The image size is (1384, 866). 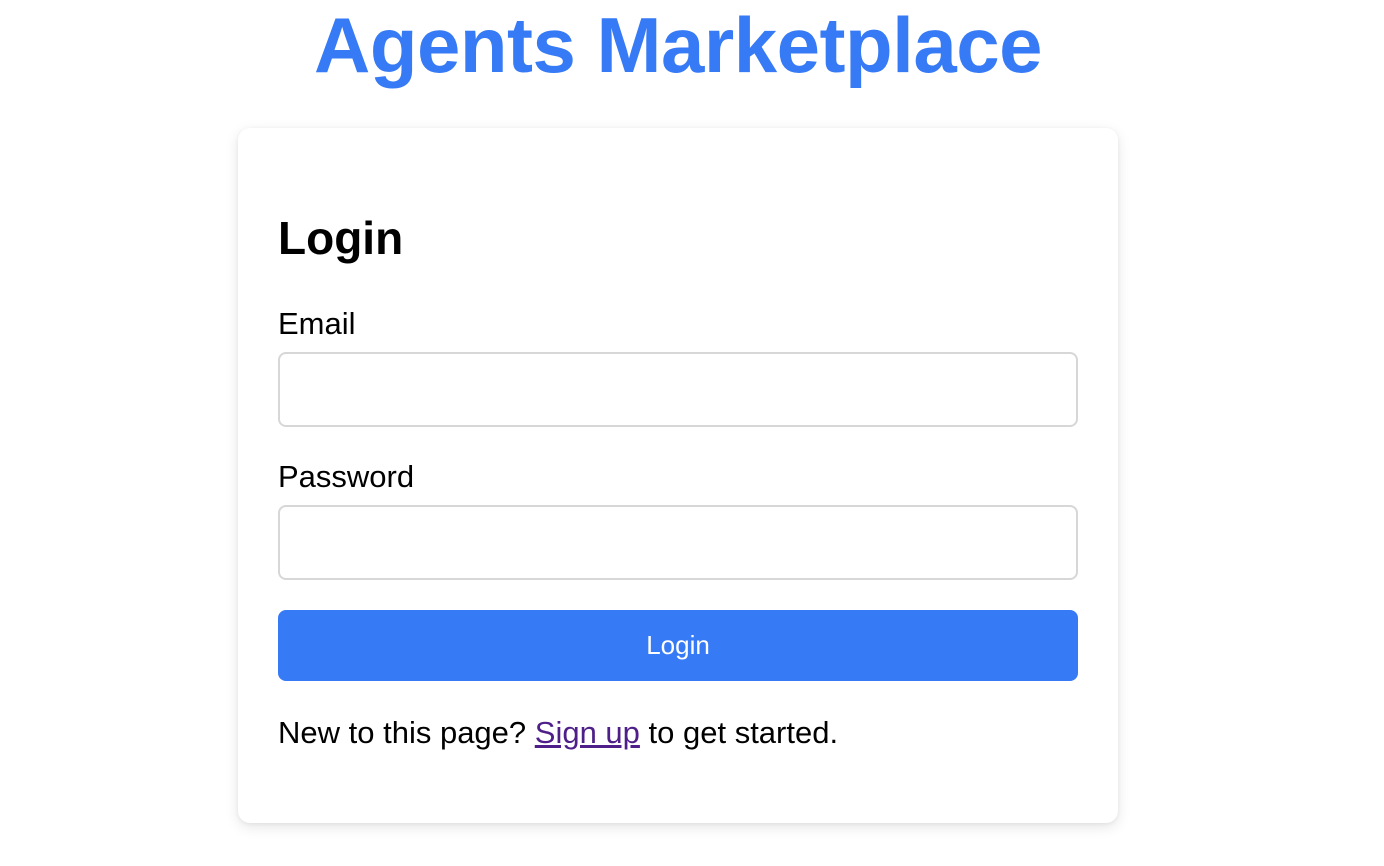 What do you see at coordinates (678, 645) in the screenshot?
I see `login-button: Login` at bounding box center [678, 645].